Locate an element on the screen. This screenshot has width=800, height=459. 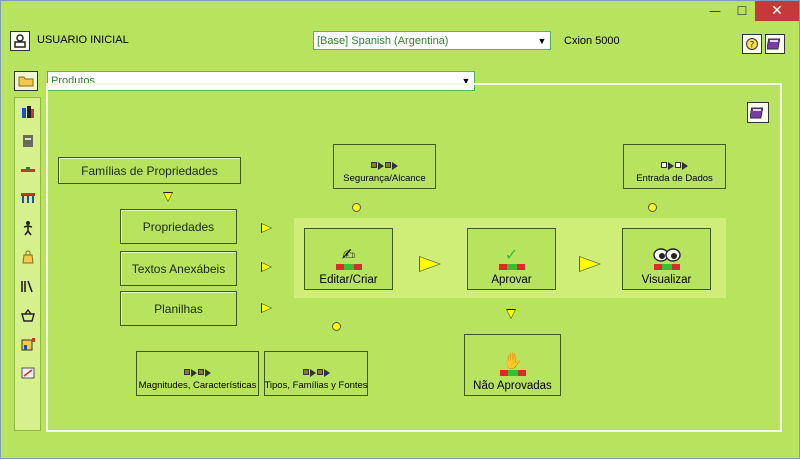
hand-stop-icon: ✋ is located at coordinates (512, 360).